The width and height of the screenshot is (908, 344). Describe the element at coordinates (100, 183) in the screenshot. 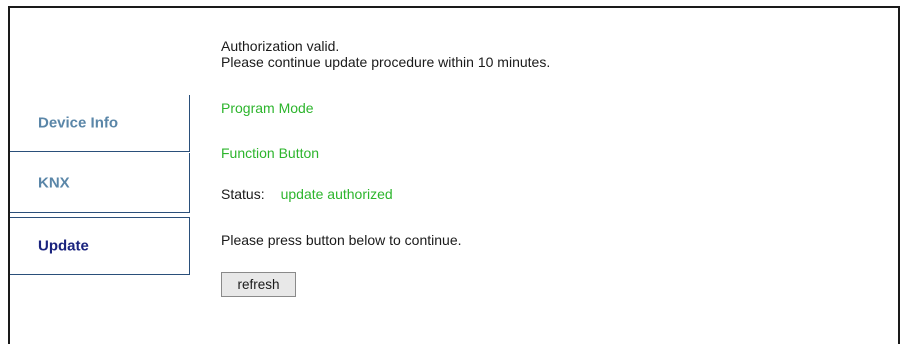

I see `sidebar-item-knx: KNX` at that location.